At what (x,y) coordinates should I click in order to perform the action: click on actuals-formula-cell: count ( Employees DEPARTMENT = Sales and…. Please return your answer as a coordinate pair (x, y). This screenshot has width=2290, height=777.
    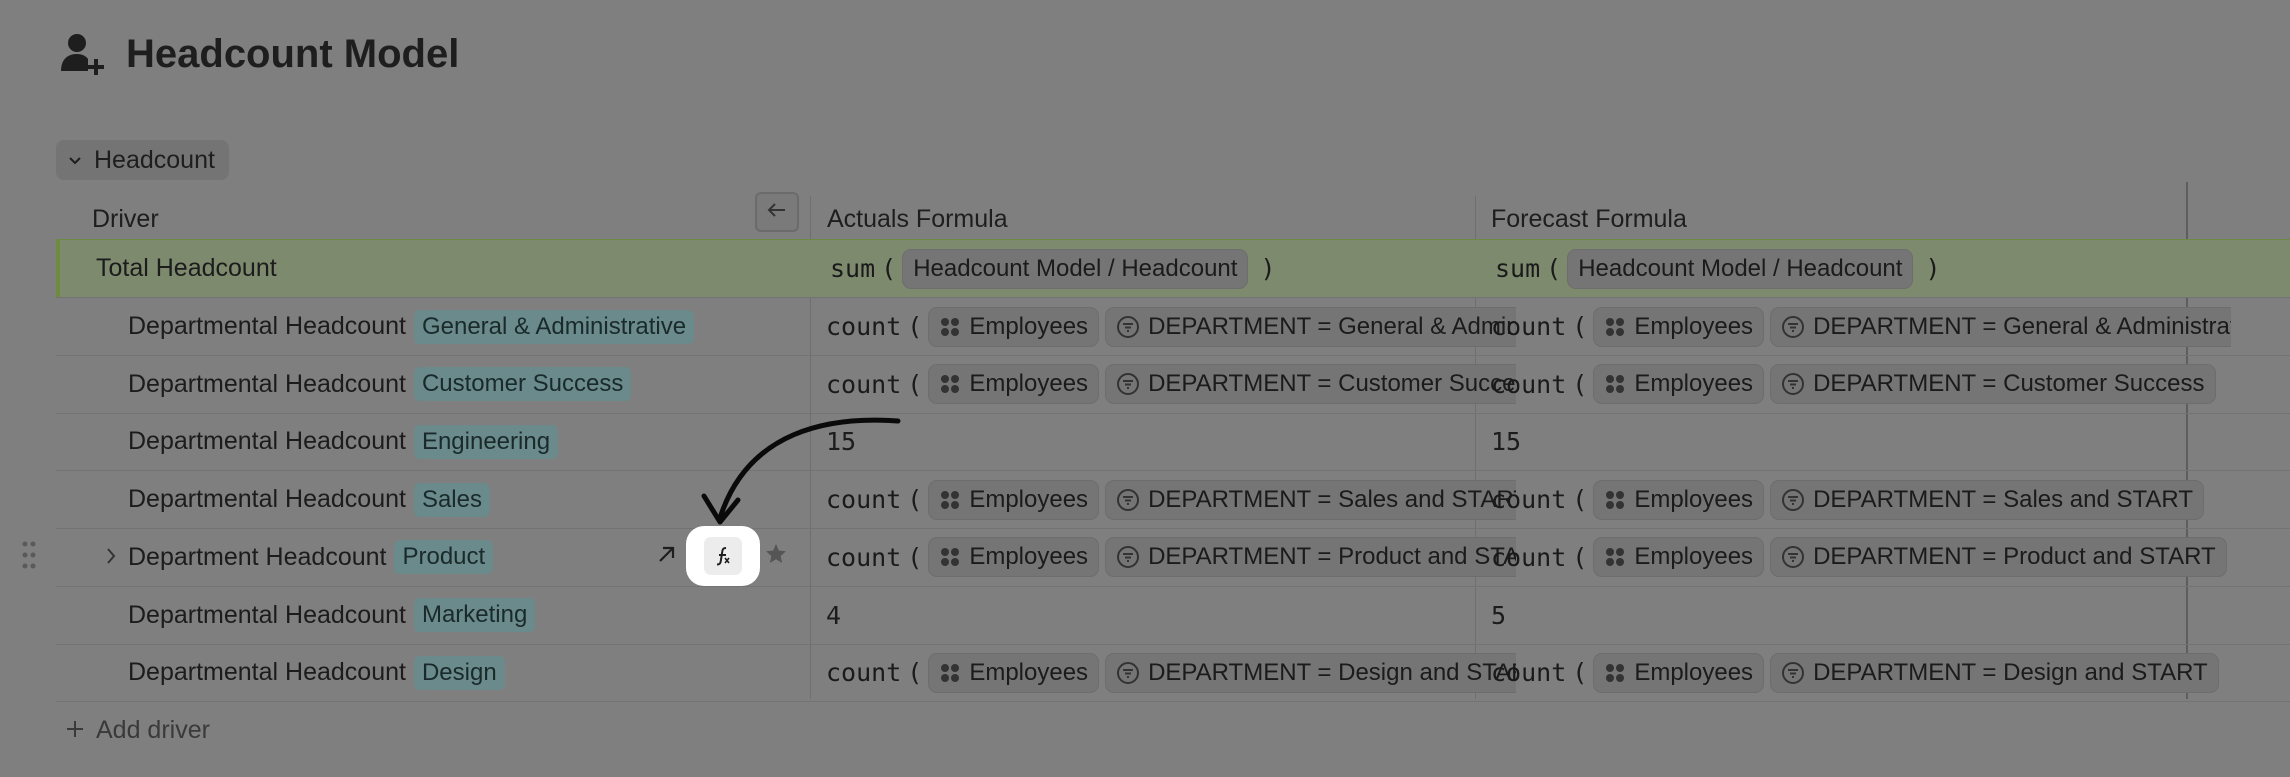
    Looking at the image, I should click on (1171, 499).